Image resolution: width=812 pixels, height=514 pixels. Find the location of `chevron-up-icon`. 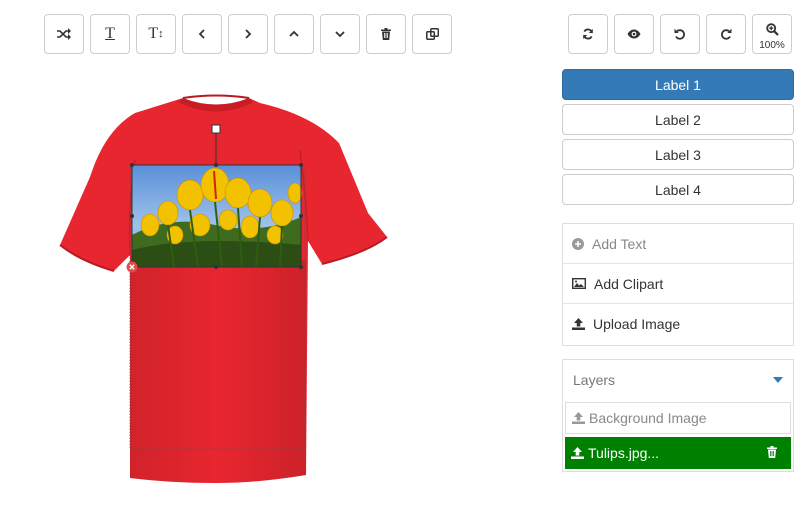

chevron-up-icon is located at coordinates (294, 33).